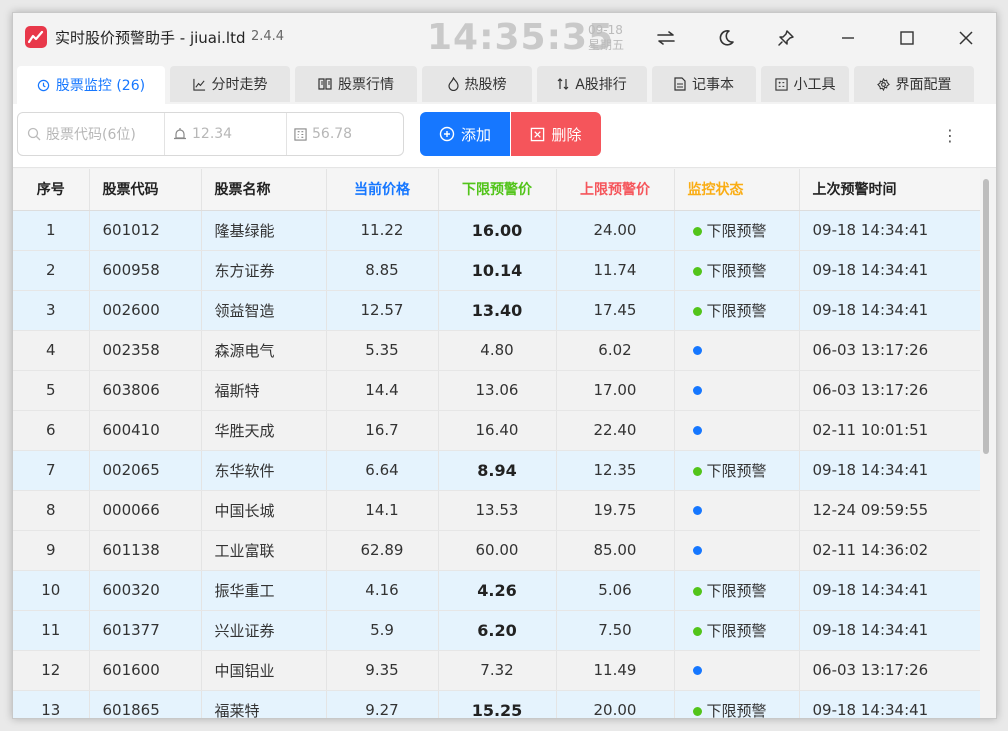  What do you see at coordinates (781, 84) in the screenshot?
I see `tools-icon` at bounding box center [781, 84].